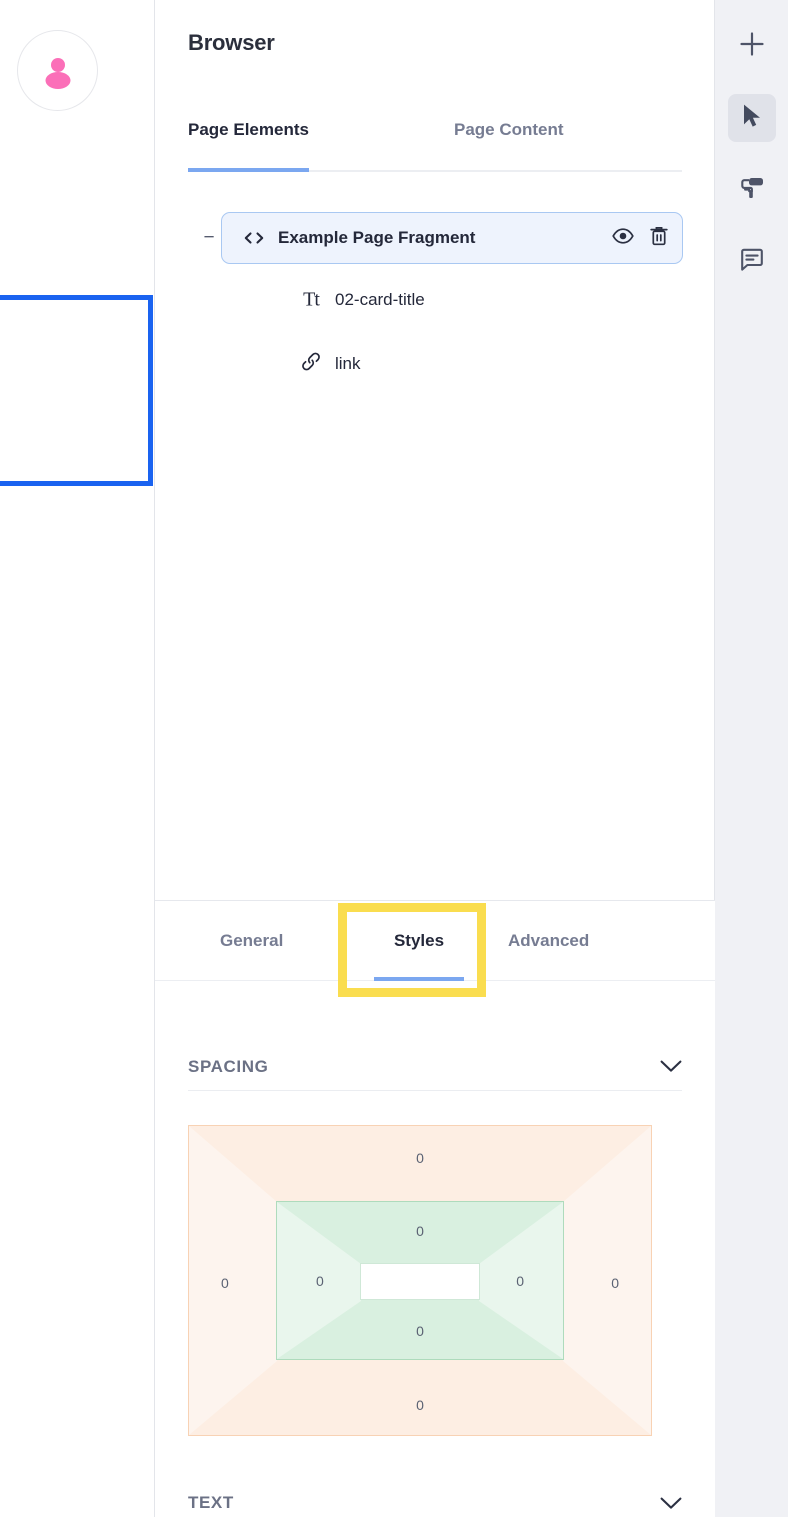 The width and height of the screenshot is (788, 1517). Describe the element at coordinates (420, 1331) in the screenshot. I see `padding-bottom-value: 0` at that location.